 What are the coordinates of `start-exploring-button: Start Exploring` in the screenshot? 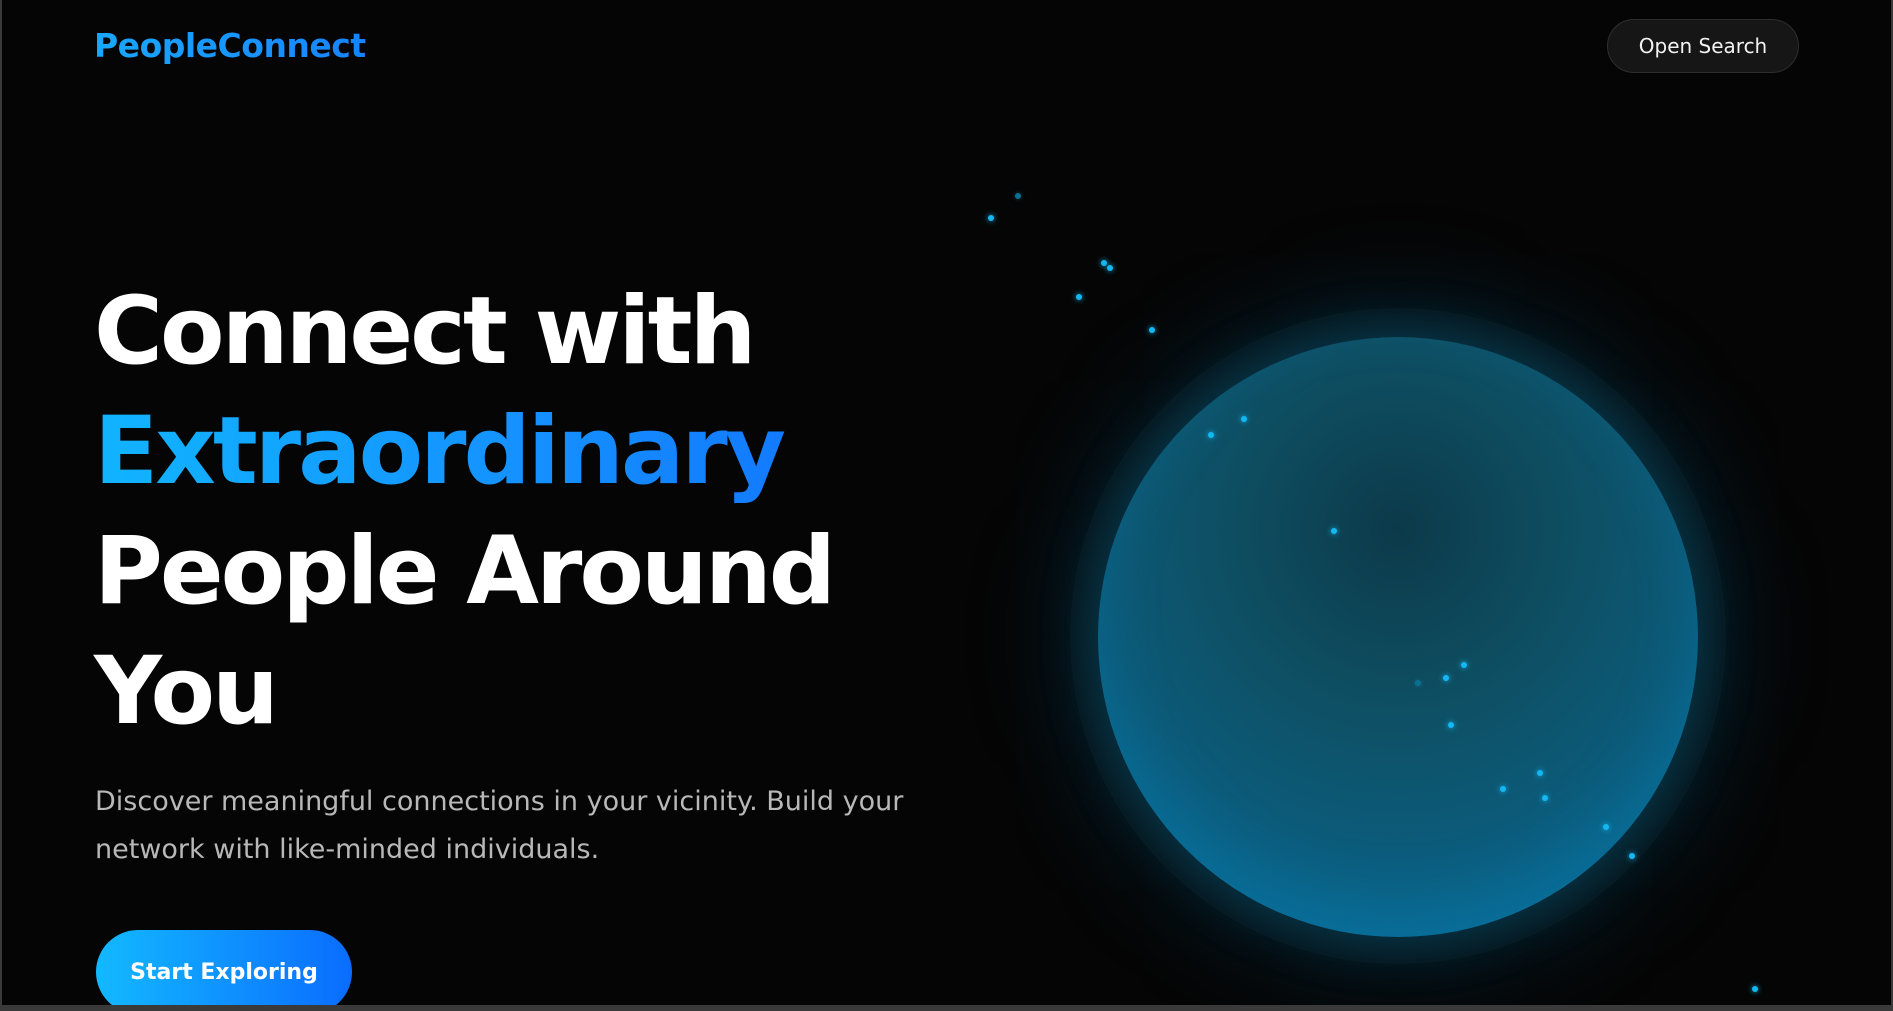 It's located at (224, 967).